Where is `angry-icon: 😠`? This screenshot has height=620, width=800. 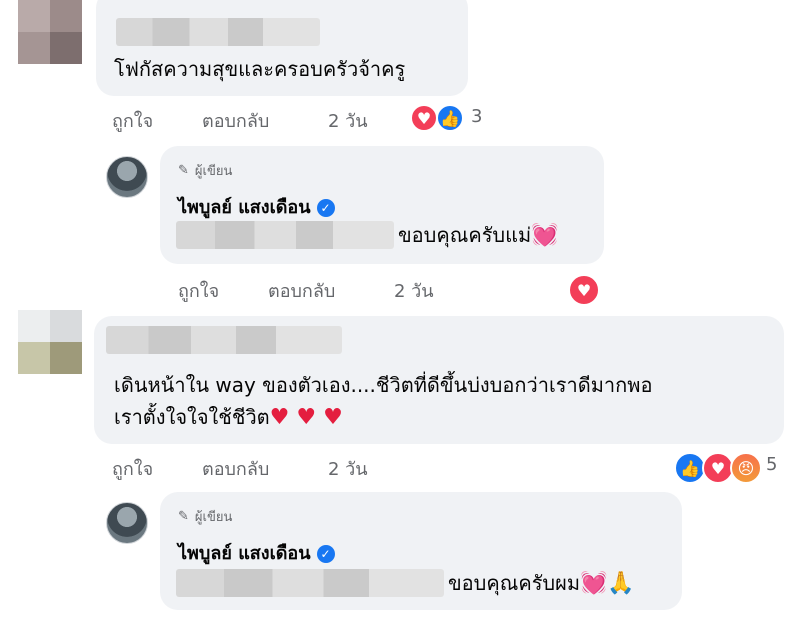 angry-icon: 😠 is located at coordinates (746, 468).